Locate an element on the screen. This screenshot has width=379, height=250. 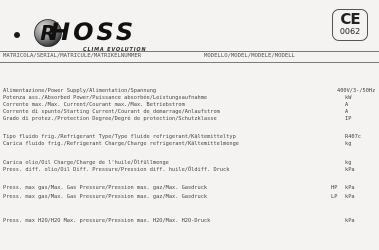
spec-row-power-supply-unit: 400V/3-/50Hz is located at coordinates (356, 91).